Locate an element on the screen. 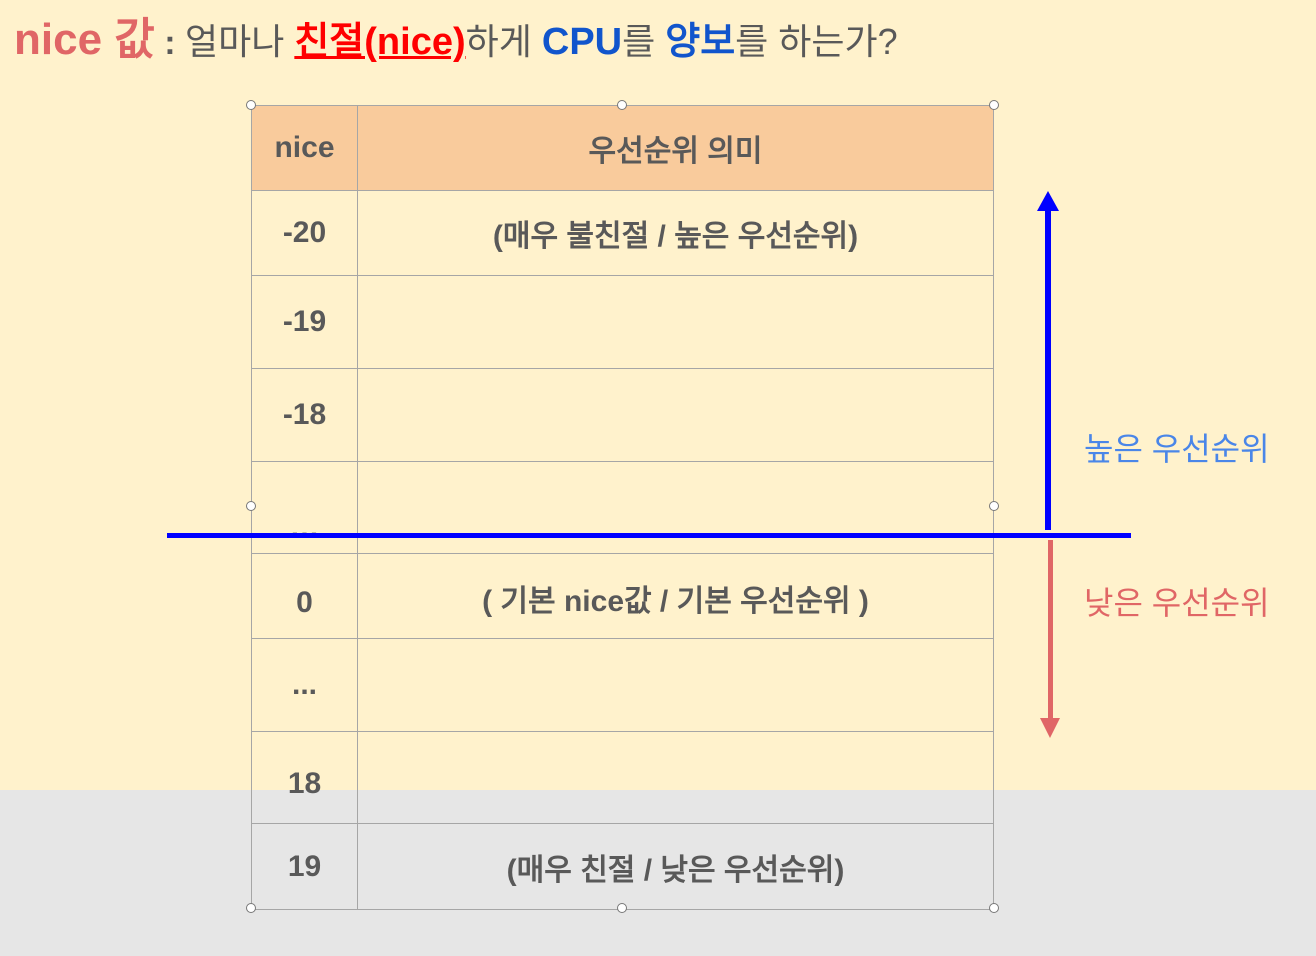  nice-cell: -19 is located at coordinates (304, 322).